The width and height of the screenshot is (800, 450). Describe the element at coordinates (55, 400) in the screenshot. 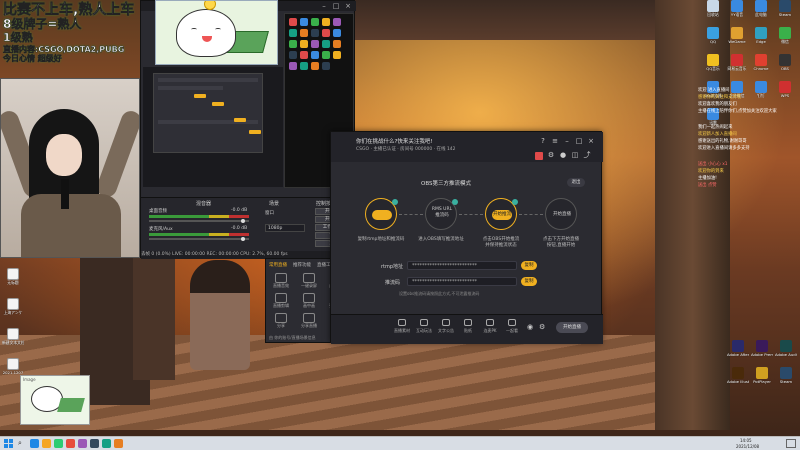

I see `image-viewer-window: Image` at that location.